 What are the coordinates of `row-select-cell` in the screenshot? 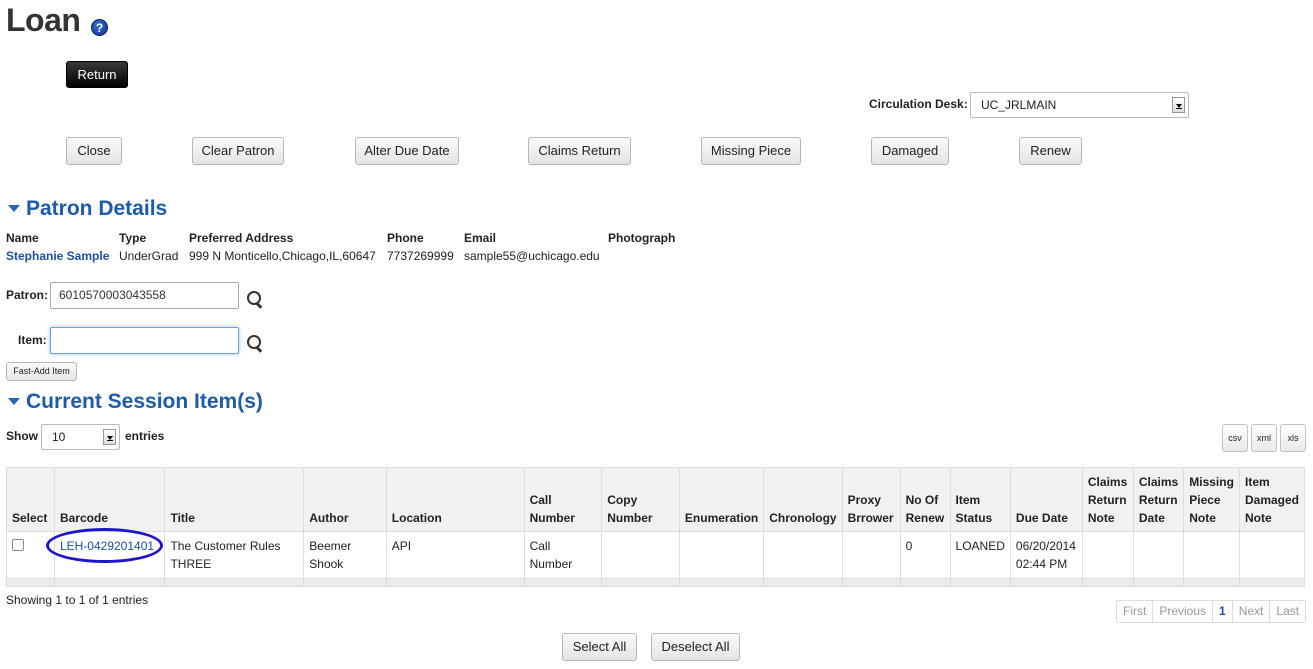 It's located at (30, 555).